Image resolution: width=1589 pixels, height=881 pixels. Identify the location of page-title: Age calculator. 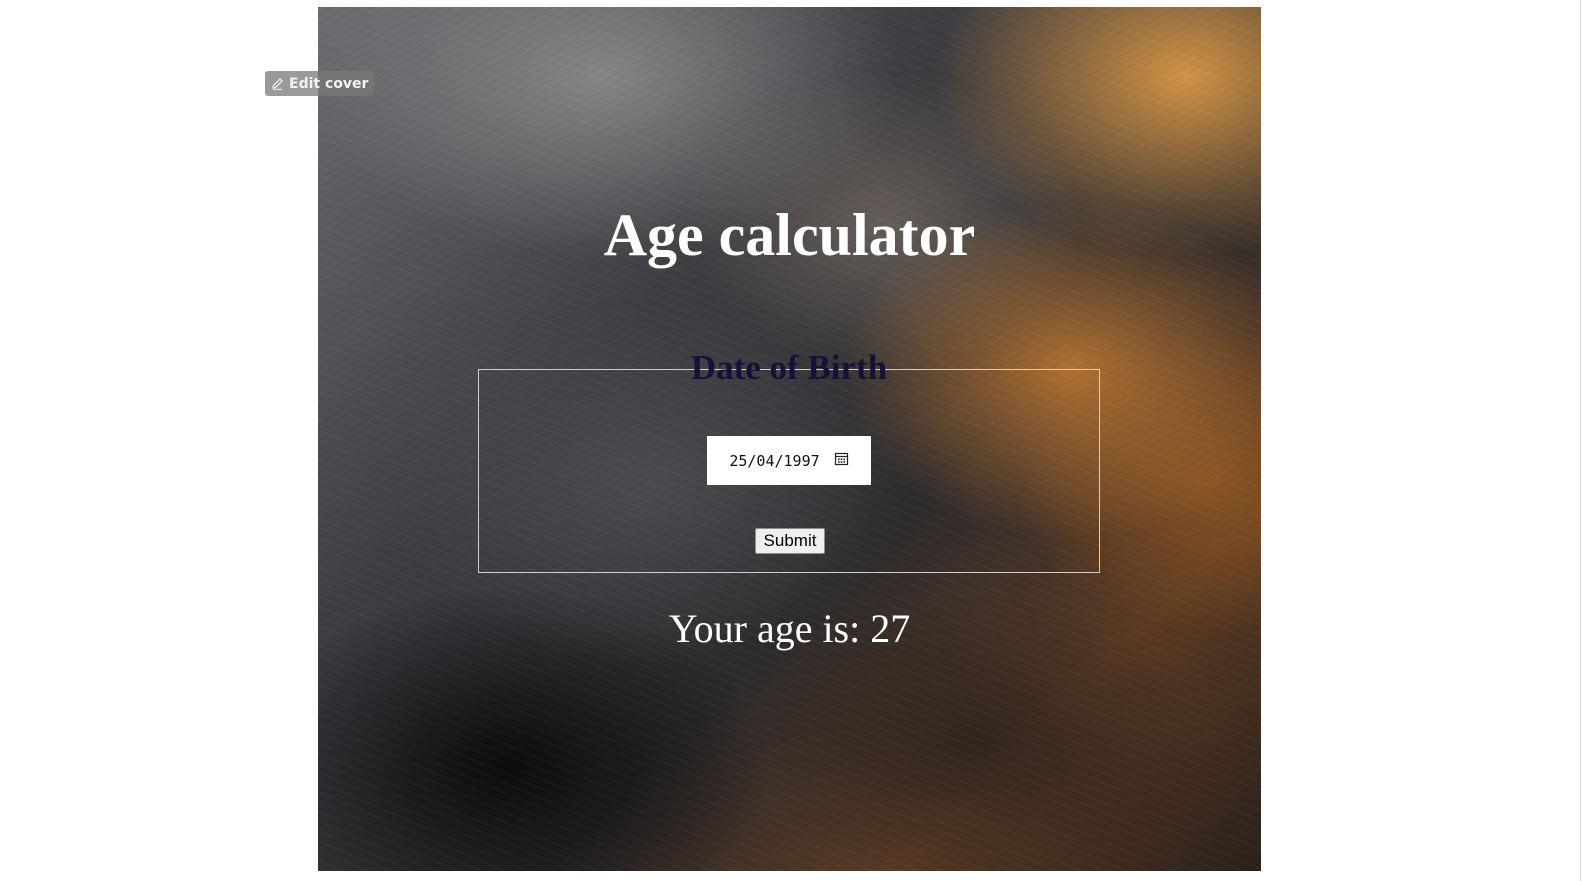
(789, 235).